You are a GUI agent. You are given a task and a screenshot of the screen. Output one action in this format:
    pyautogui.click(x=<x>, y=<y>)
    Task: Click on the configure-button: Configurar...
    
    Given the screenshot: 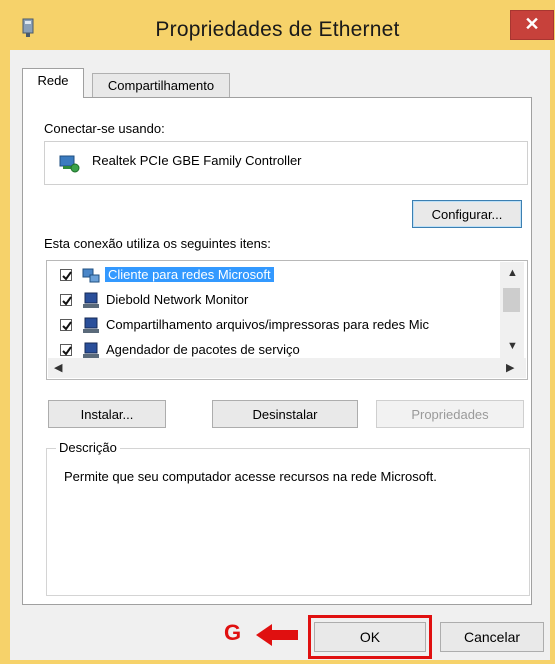 What is the action you would take?
    pyautogui.click(x=467, y=214)
    